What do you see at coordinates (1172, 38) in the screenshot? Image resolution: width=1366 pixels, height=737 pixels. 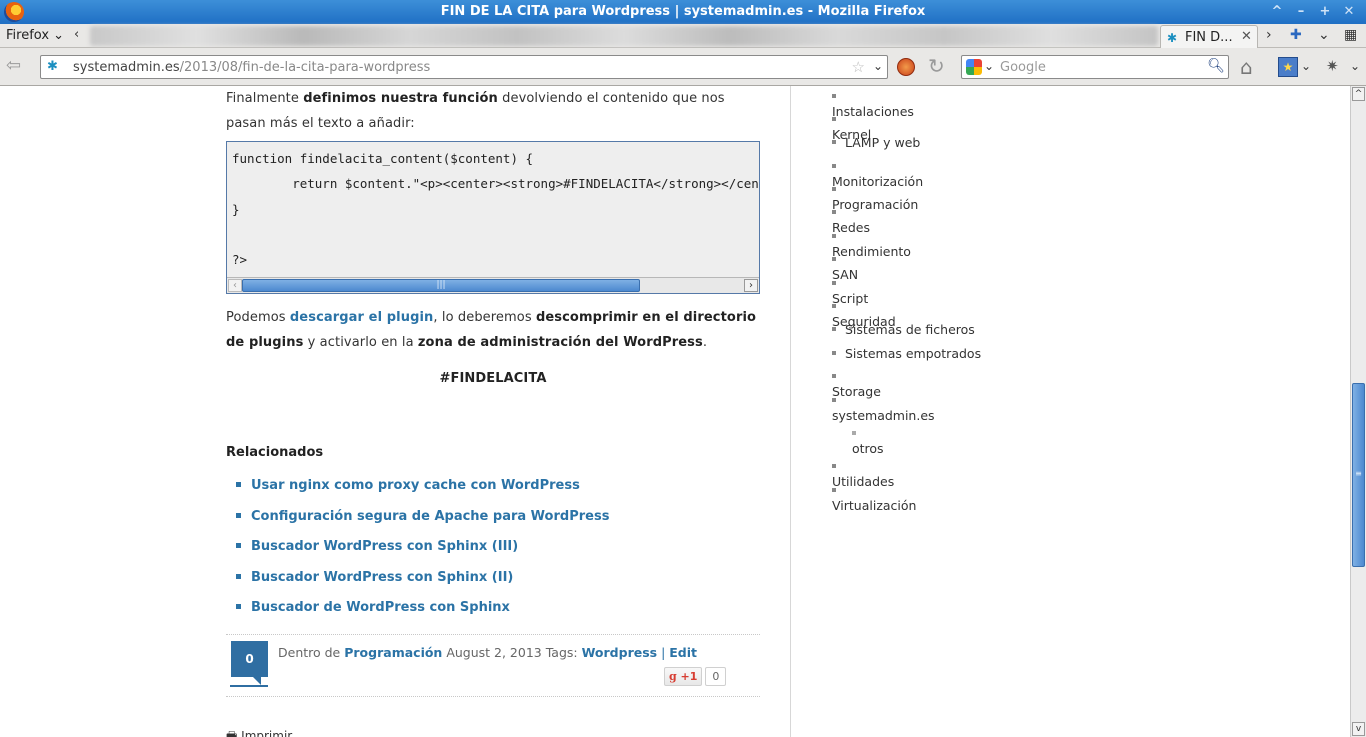 I see `site-favicon-icon: ✱` at bounding box center [1172, 38].